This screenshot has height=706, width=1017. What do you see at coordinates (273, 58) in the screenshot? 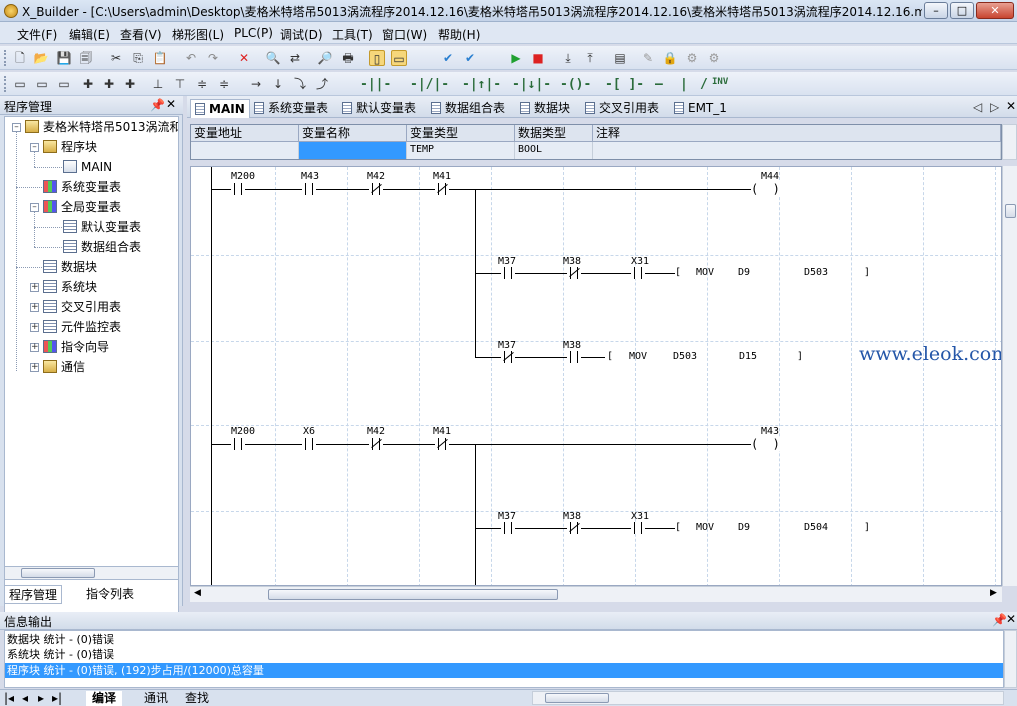
I see `find-icon: 🔍` at bounding box center [273, 58].